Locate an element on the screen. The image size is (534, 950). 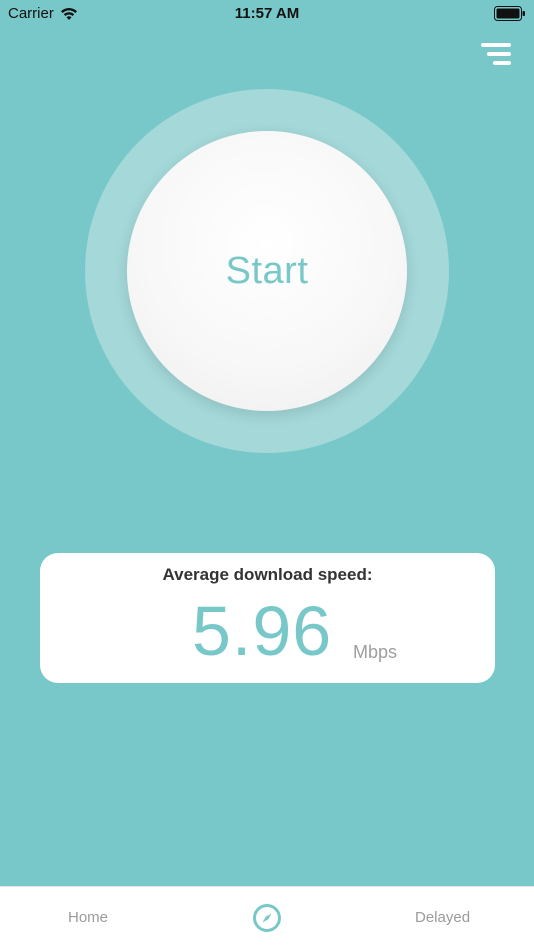
status-bar: Carrier 11:57 AM is located at coordinates (267, 14).